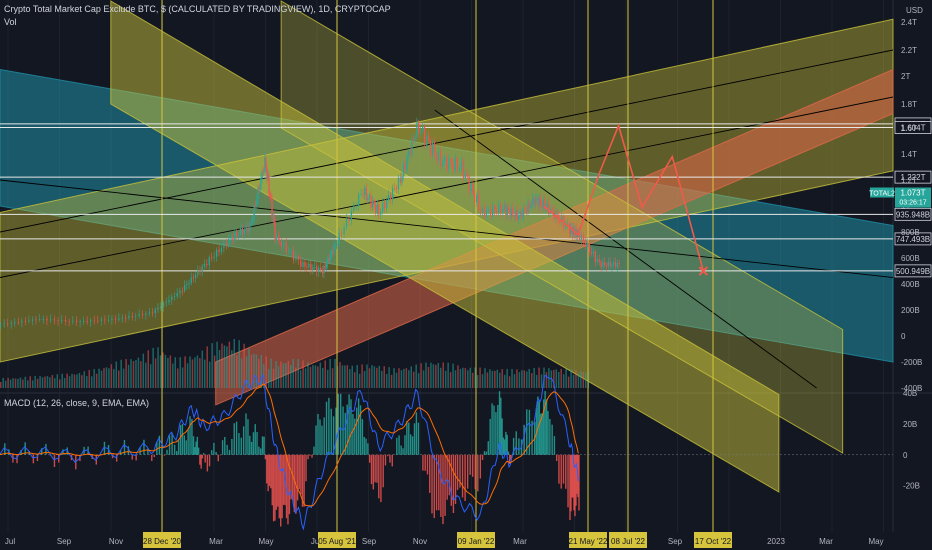 This screenshot has width=932, height=550. What do you see at coordinates (826, 541) in the screenshot?
I see `x-tick-label: Mar` at bounding box center [826, 541].